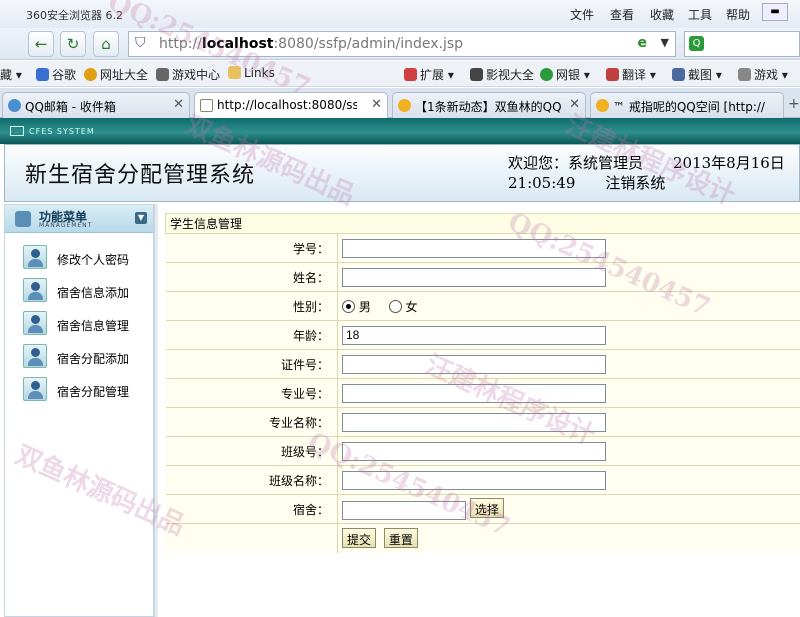  I want to click on field-label: 学号：, so click(251, 248).